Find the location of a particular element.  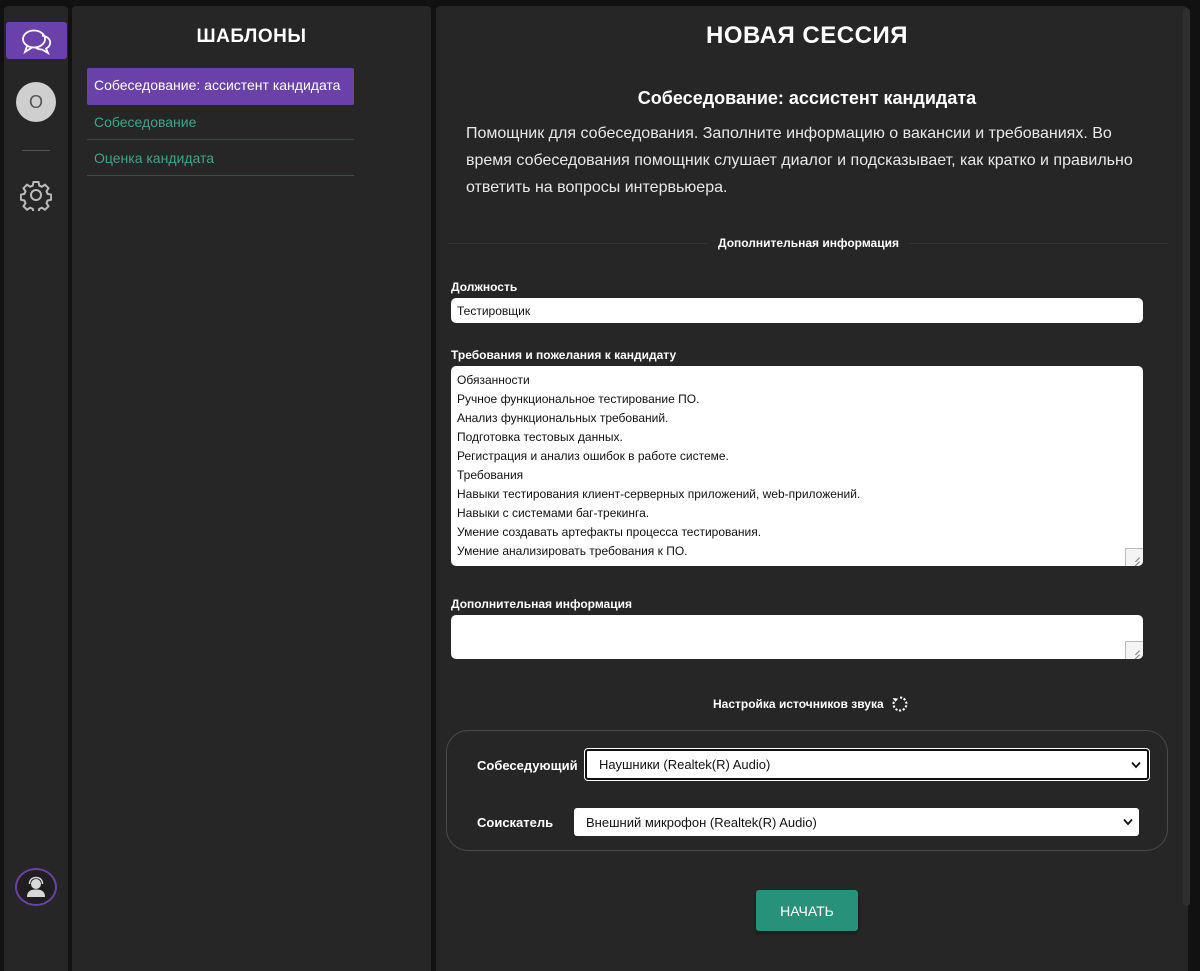

session-template-name: Собеседование: ассистент кандидата is located at coordinates (807, 98).